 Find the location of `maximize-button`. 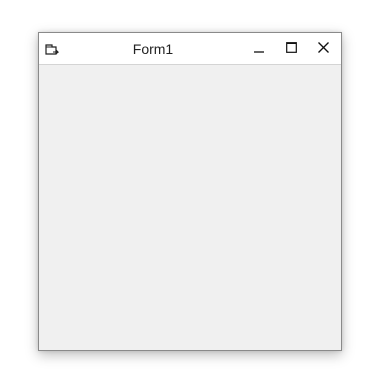

maximize-button is located at coordinates (291, 48).